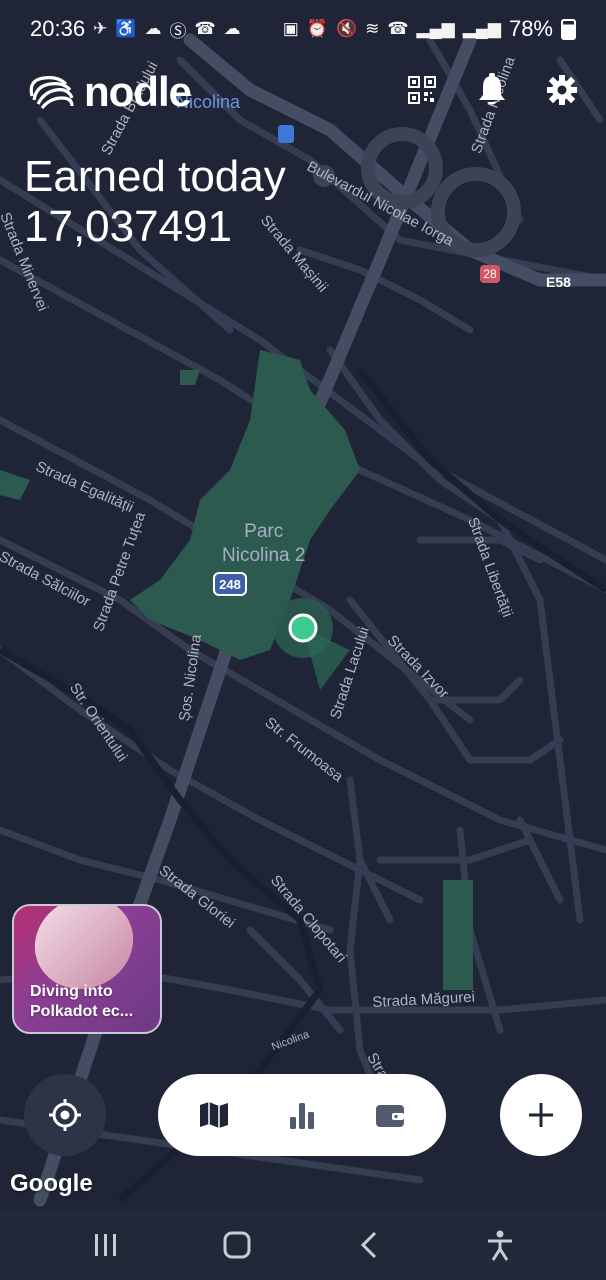 The height and width of the screenshot is (1280, 606). I want to click on earned-today: Earned today 17,037491, so click(155, 202).